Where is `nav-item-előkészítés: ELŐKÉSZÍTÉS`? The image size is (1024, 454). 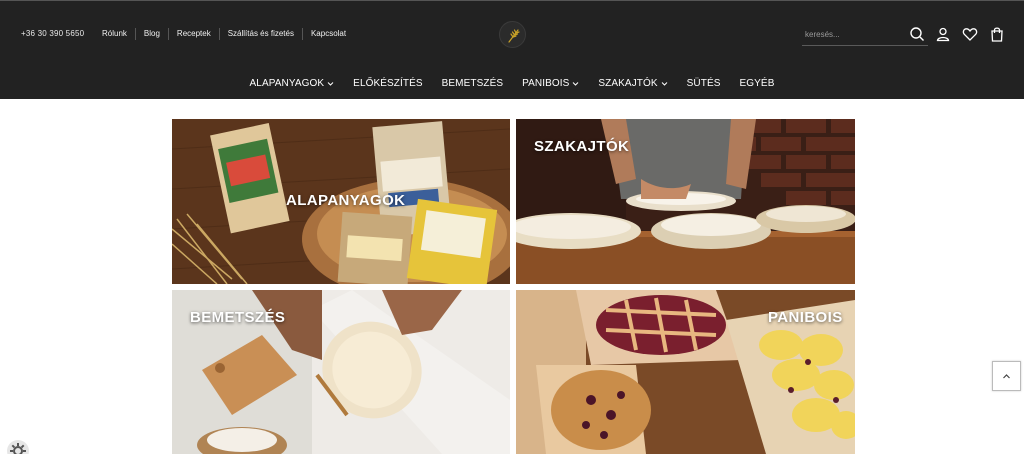
nav-item-előkészítés: ELŐKÉSZÍTÉS is located at coordinates (387, 83).